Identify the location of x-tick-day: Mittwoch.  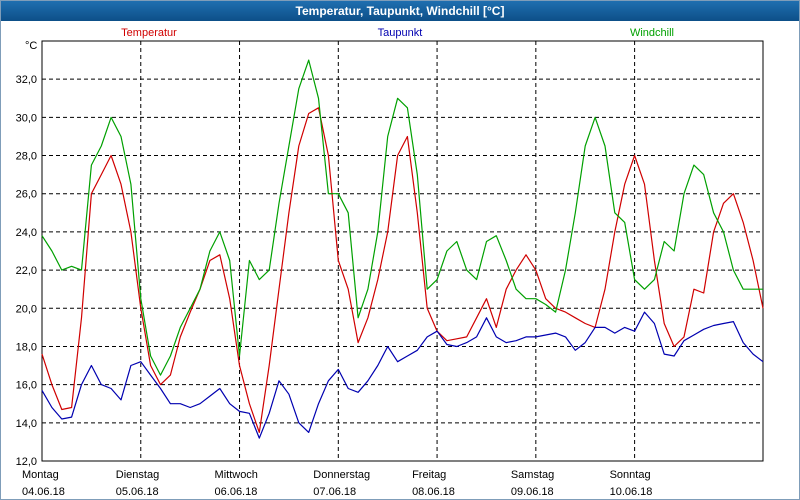
(236, 475).